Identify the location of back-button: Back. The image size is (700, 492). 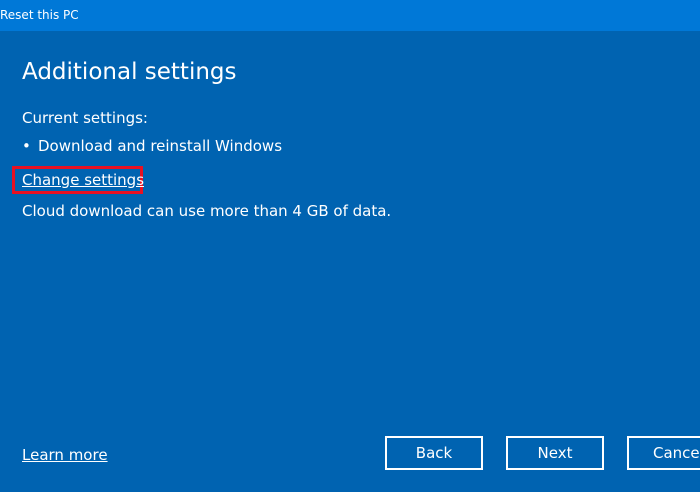
(434, 453).